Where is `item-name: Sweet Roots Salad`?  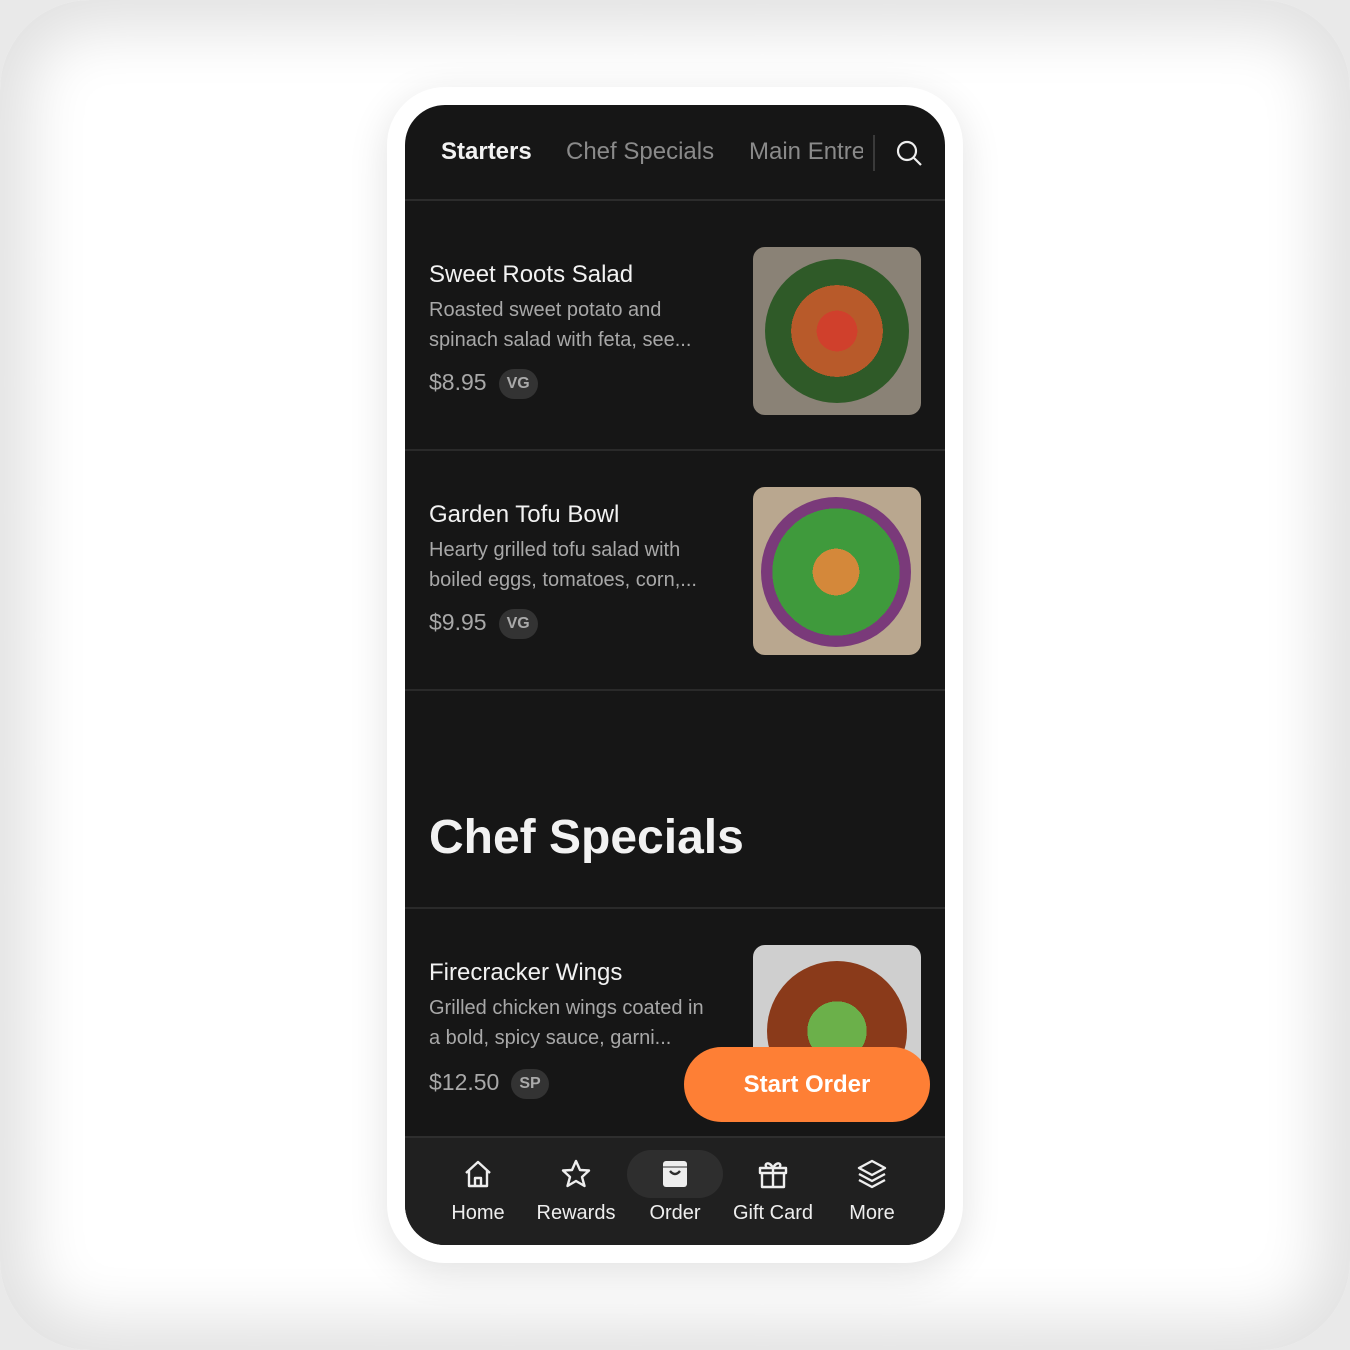
item-name: Sweet Roots Salad is located at coordinates (531, 274).